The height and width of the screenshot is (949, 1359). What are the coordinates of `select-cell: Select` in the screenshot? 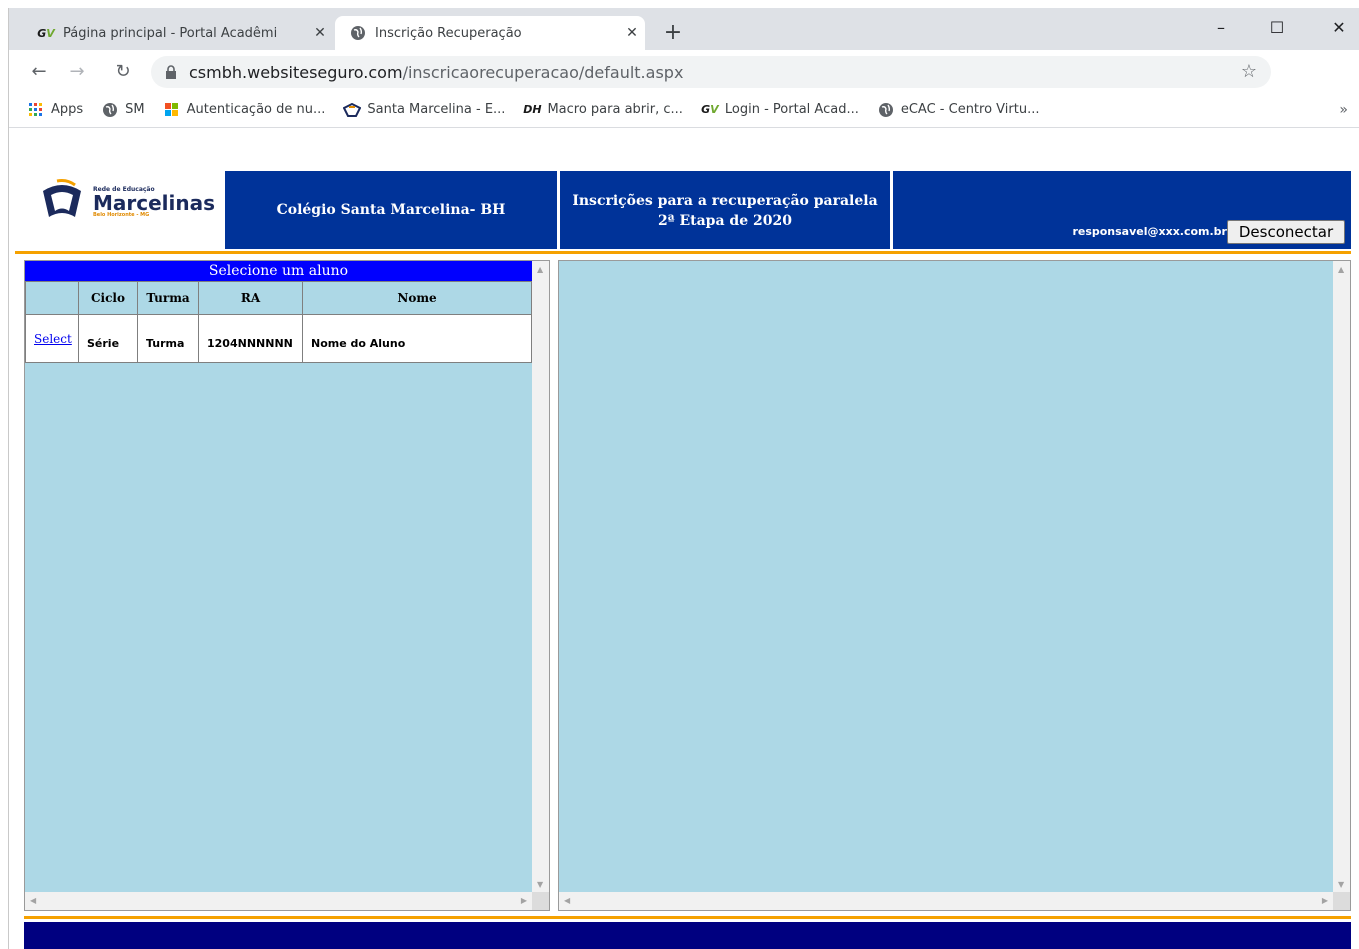 It's located at (52, 338).